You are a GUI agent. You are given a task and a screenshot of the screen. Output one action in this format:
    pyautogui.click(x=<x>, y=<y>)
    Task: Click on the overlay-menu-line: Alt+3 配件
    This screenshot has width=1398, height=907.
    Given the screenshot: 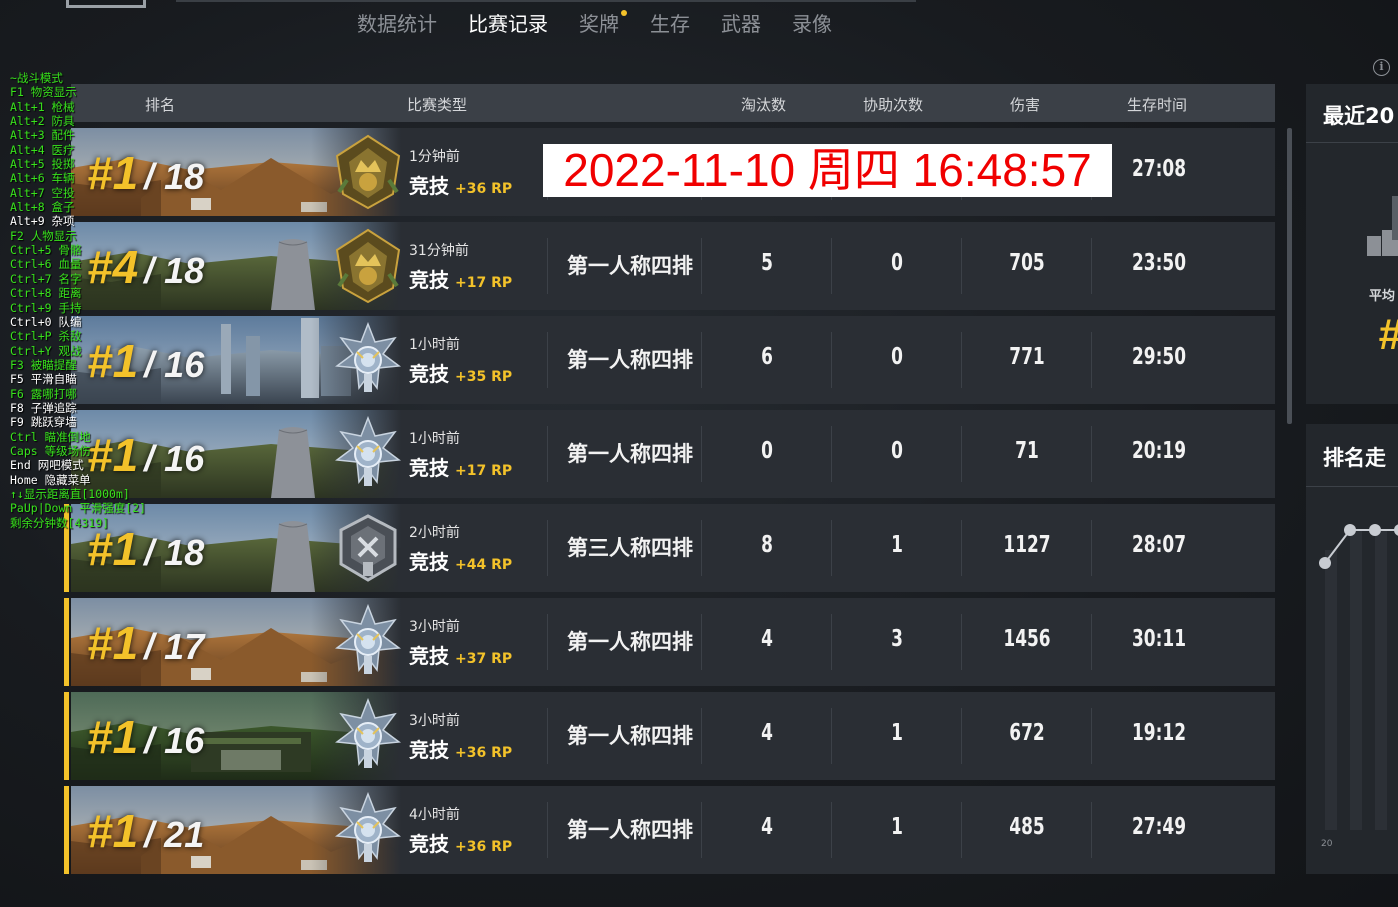 What is the action you would take?
    pyautogui.click(x=42, y=135)
    